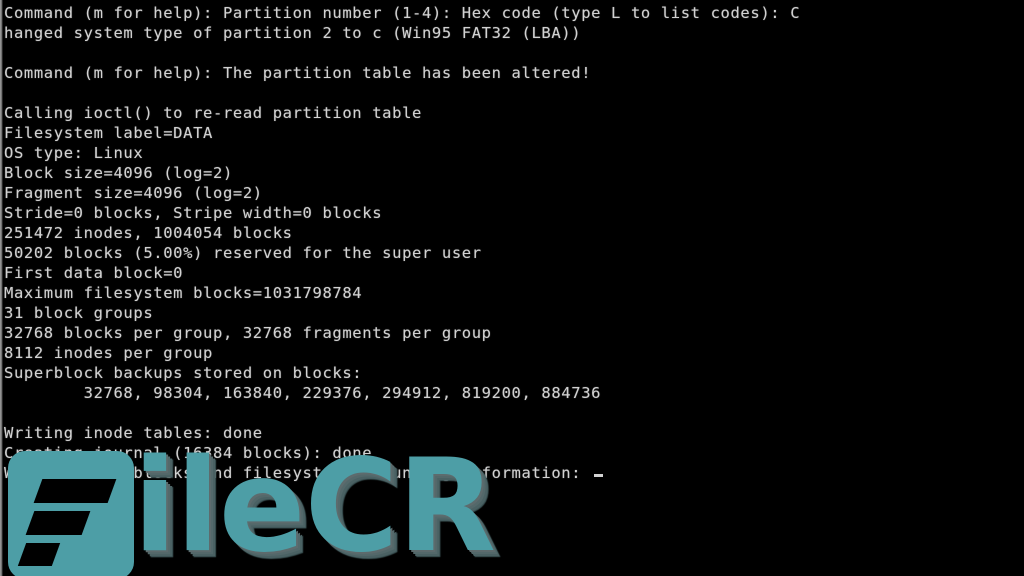 This screenshot has width=1024, height=576. Describe the element at coordinates (193, 213) in the screenshot. I see `console-line: Stride=0 blocks, Stripe width=0 blocks` at that location.